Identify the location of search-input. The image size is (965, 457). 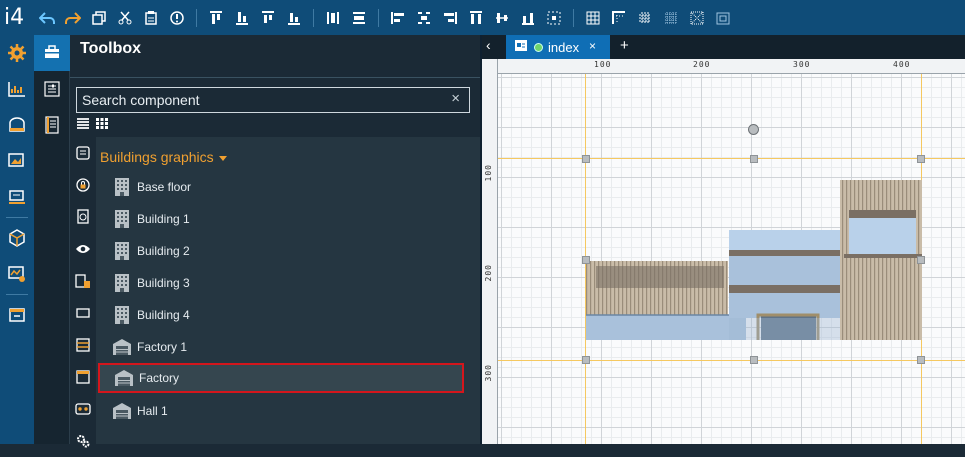
(257, 100).